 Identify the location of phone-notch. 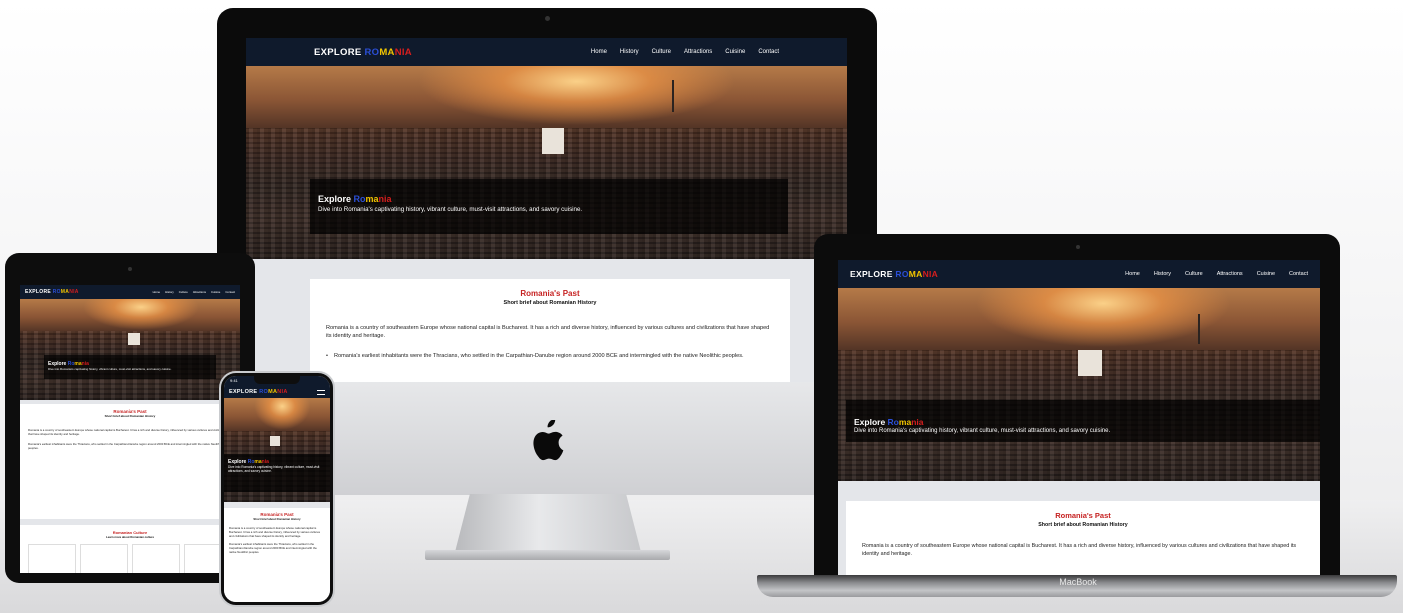
(277, 380).